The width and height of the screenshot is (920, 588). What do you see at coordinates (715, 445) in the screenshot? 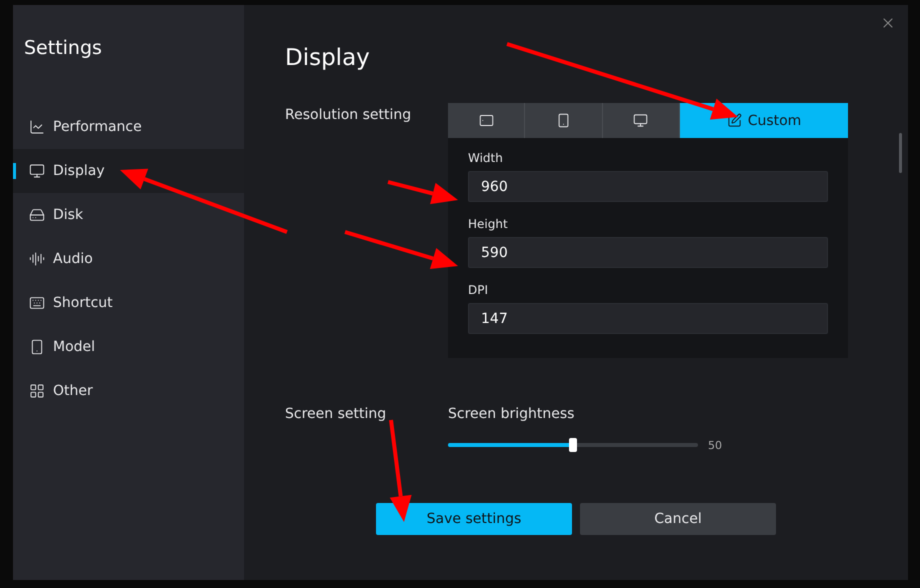
I see `slider-value: 50` at bounding box center [715, 445].